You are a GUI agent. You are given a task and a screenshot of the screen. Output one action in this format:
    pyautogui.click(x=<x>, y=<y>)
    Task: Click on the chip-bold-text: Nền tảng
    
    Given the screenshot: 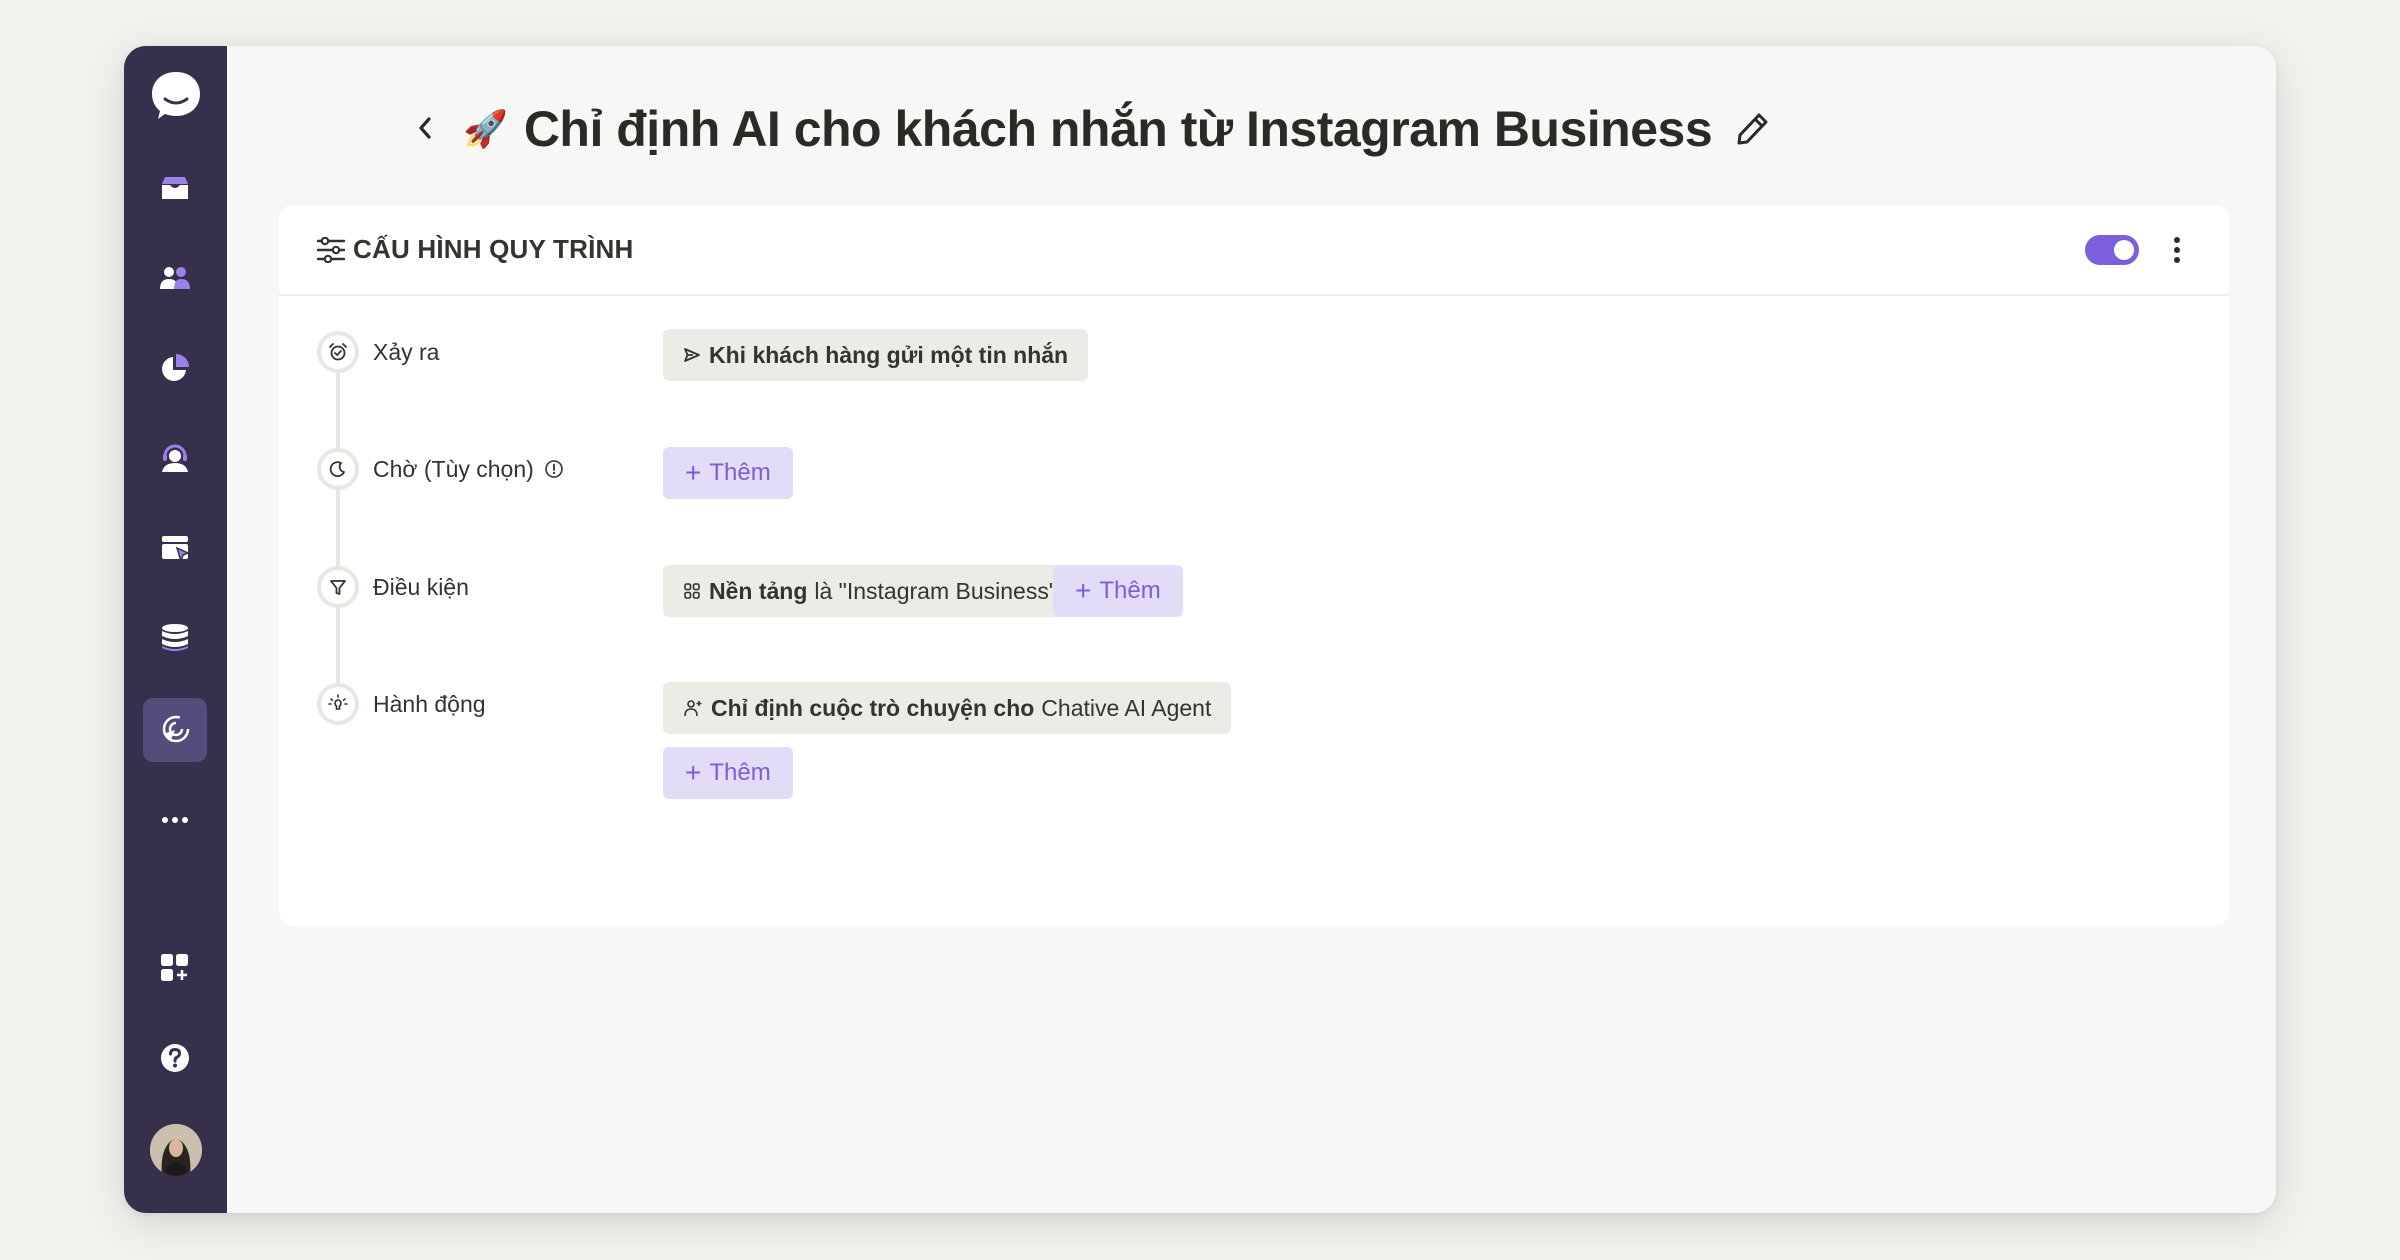 What is the action you would take?
    pyautogui.click(x=758, y=590)
    